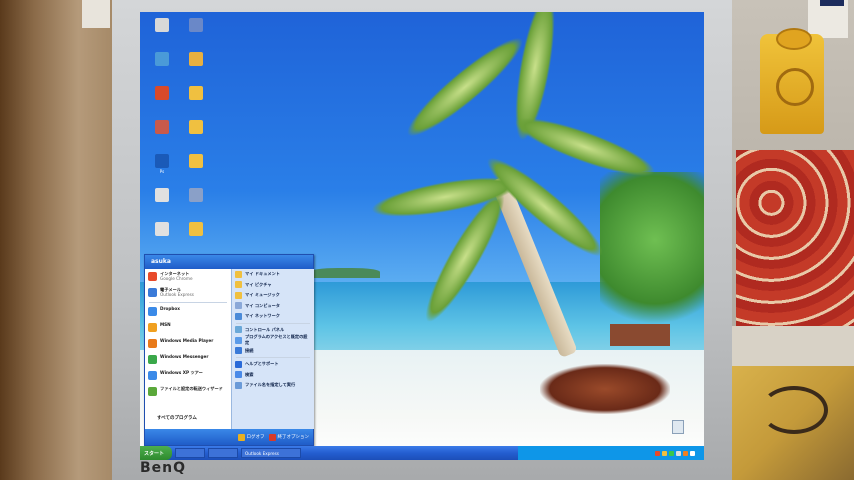 The image size is (854, 480). I want to click on key-icon, so click(241, 437).